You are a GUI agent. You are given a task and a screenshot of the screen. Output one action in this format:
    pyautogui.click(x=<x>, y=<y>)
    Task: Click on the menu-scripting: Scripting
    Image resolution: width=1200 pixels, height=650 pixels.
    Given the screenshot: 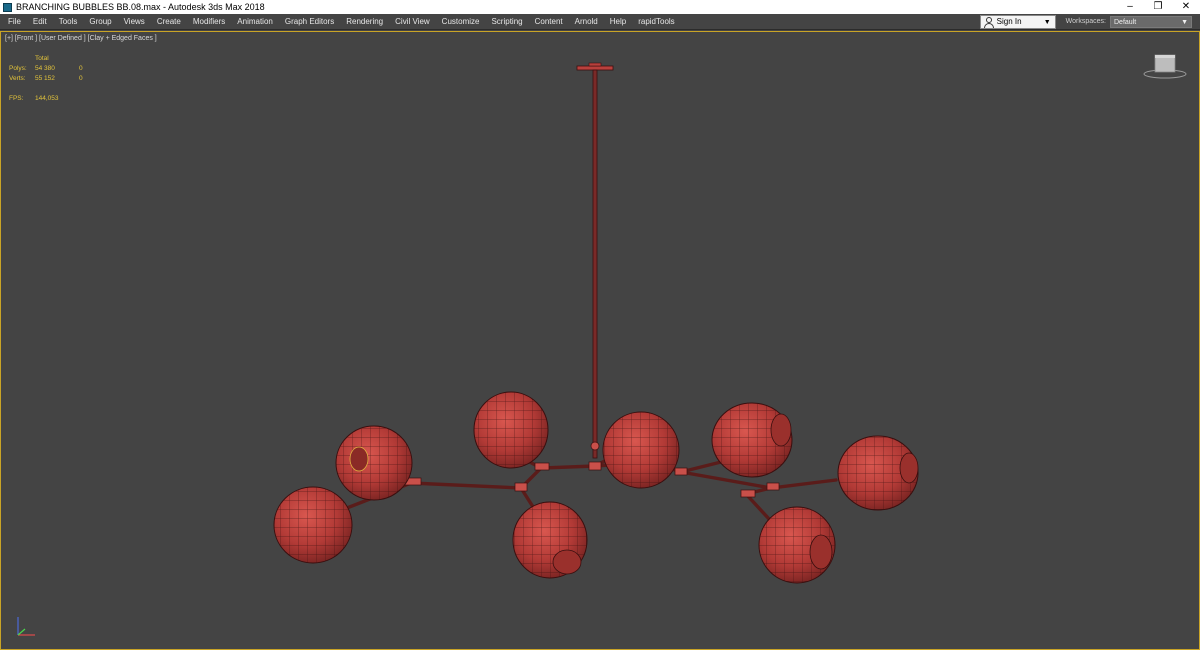 What is the action you would take?
    pyautogui.click(x=506, y=22)
    